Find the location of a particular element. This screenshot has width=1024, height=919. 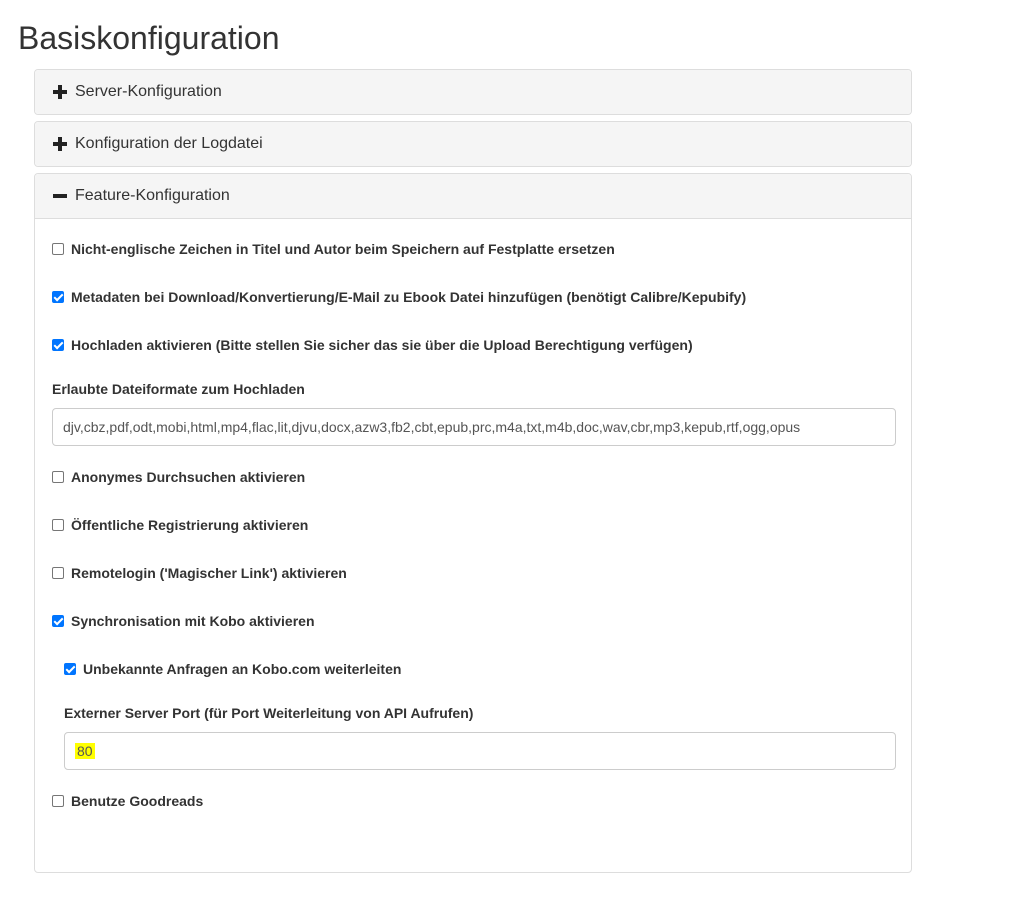

minus-icon is located at coordinates (60, 196).